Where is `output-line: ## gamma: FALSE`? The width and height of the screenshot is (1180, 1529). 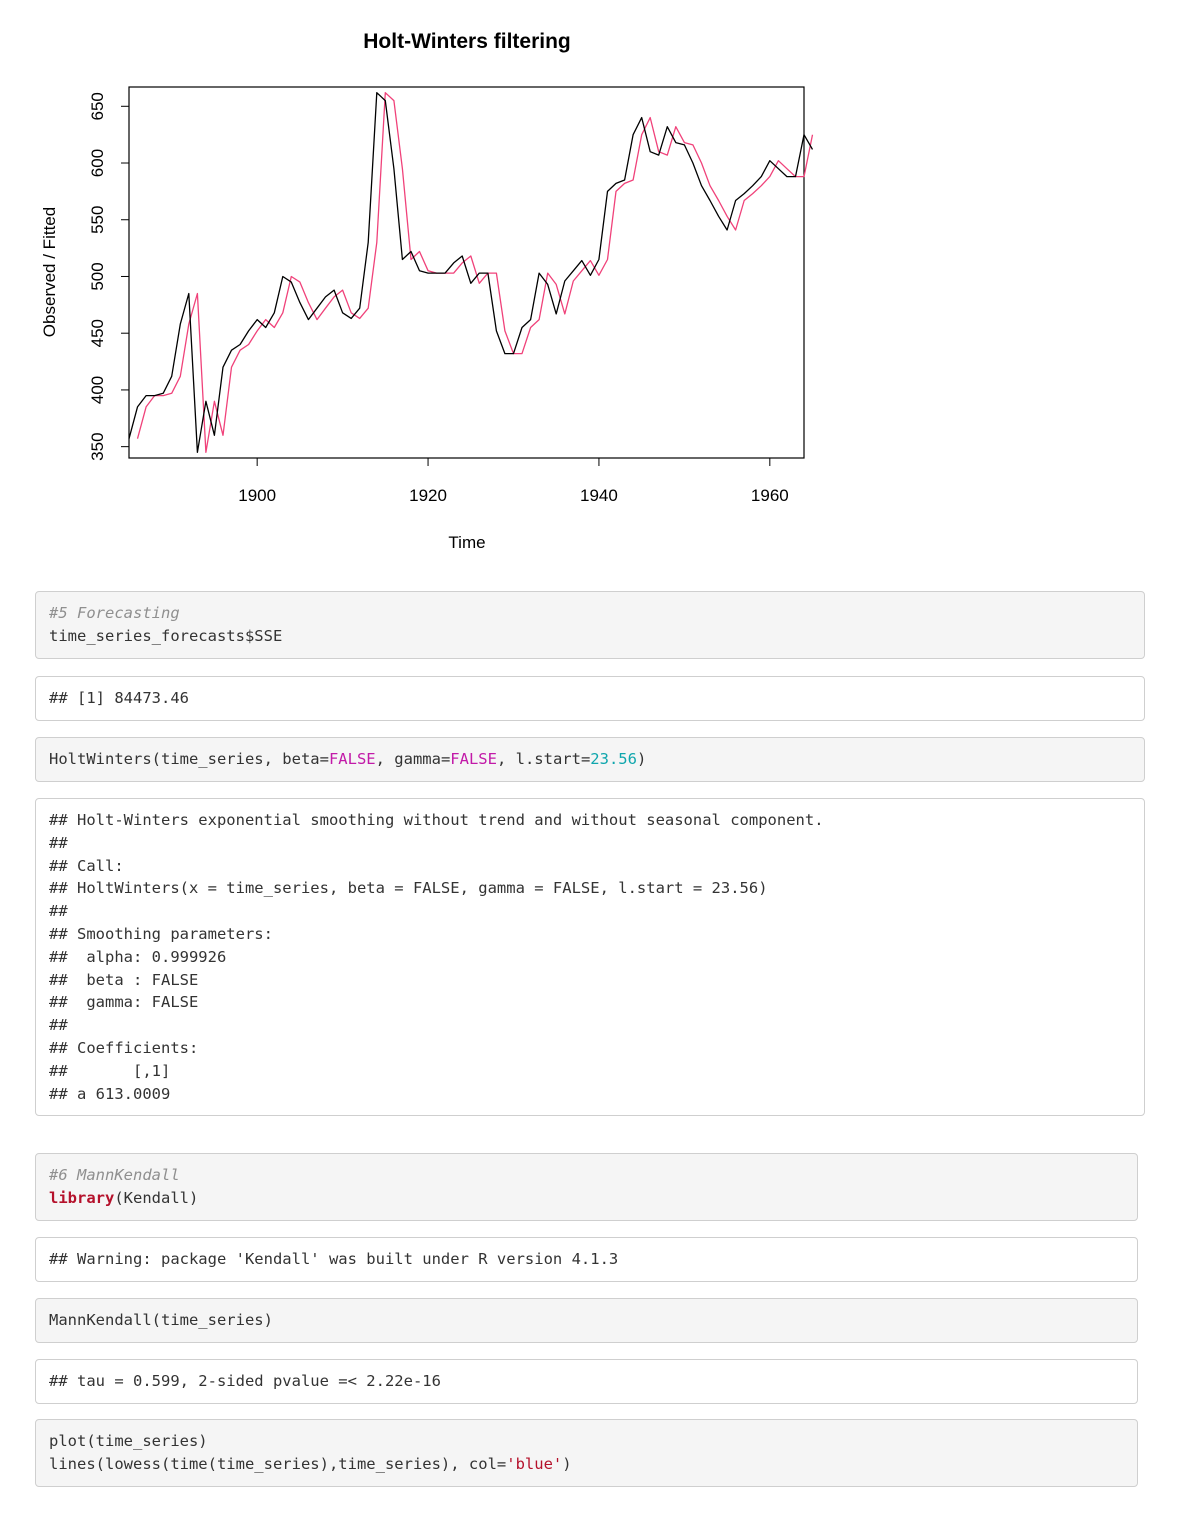
output-line: ## gamma: FALSE is located at coordinates (590, 1002).